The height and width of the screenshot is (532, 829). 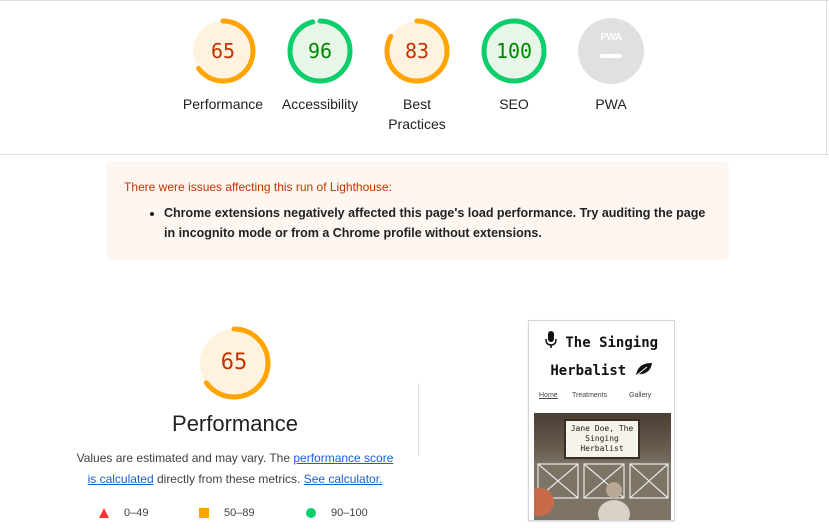 I want to click on hero-sign-line: Herbalist, so click(x=602, y=448).